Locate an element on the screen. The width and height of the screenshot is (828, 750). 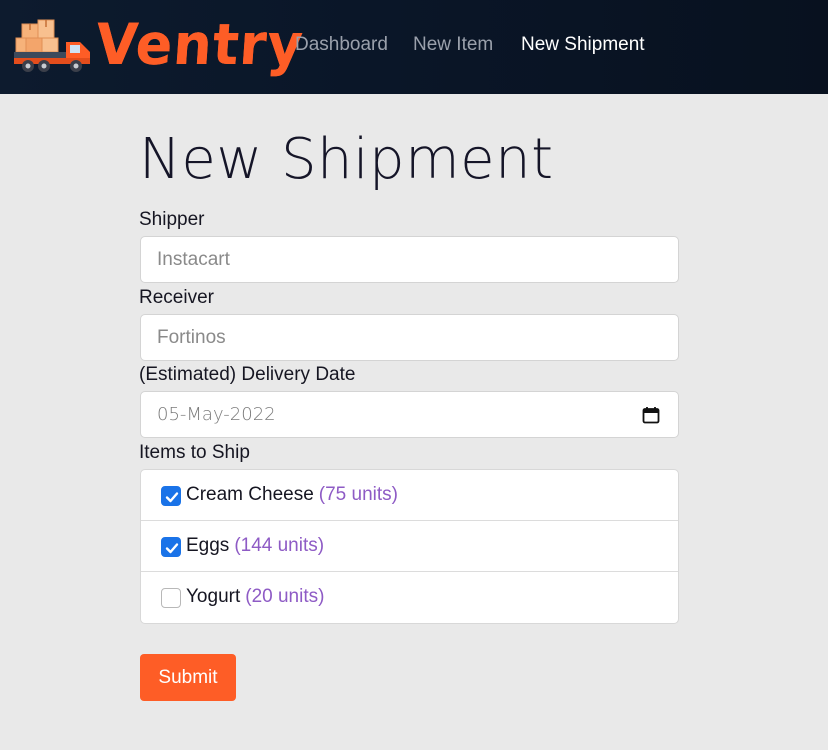
shipper-label: Shipper is located at coordinates (172, 219).